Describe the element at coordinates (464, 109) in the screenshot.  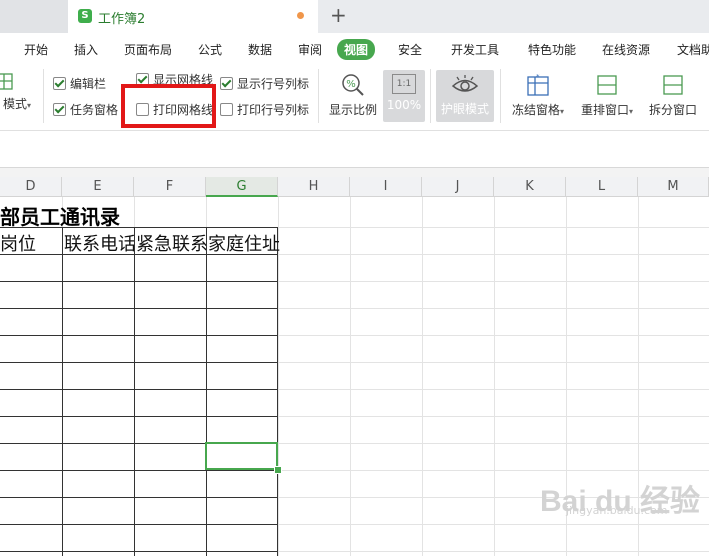
I see `eye-mode-label: 护眼模式` at that location.